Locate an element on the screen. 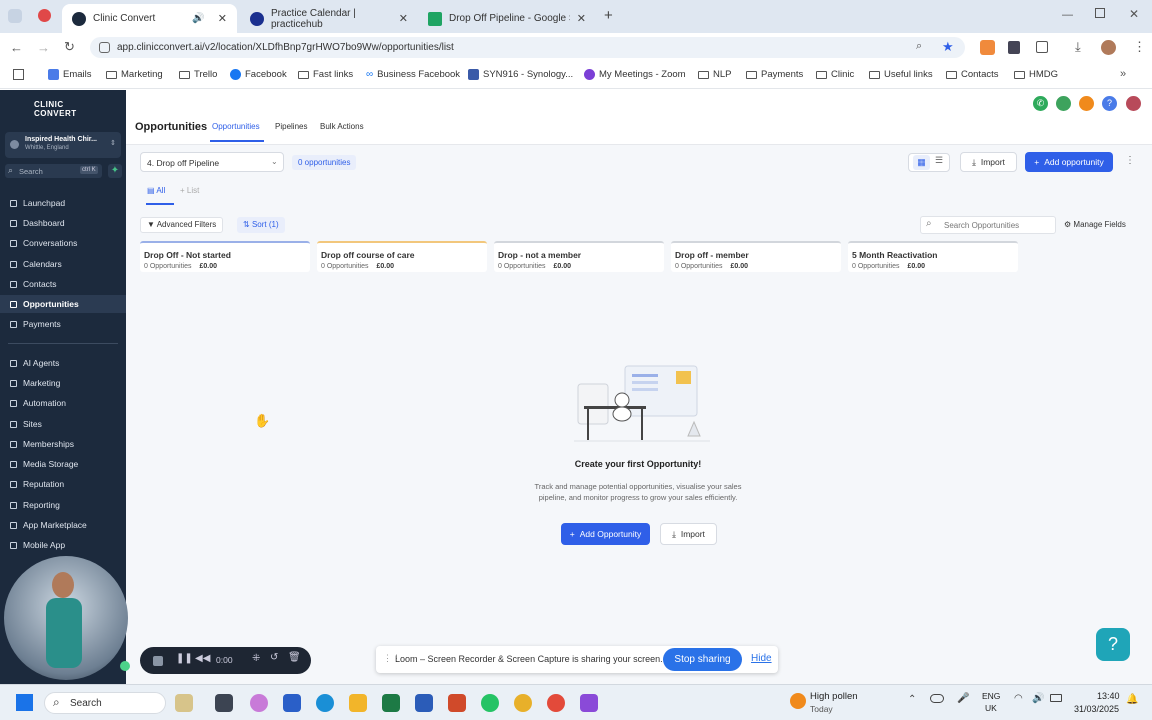 The height and width of the screenshot is (720, 1152). bookmark-star-icon: ★ is located at coordinates (948, 47).